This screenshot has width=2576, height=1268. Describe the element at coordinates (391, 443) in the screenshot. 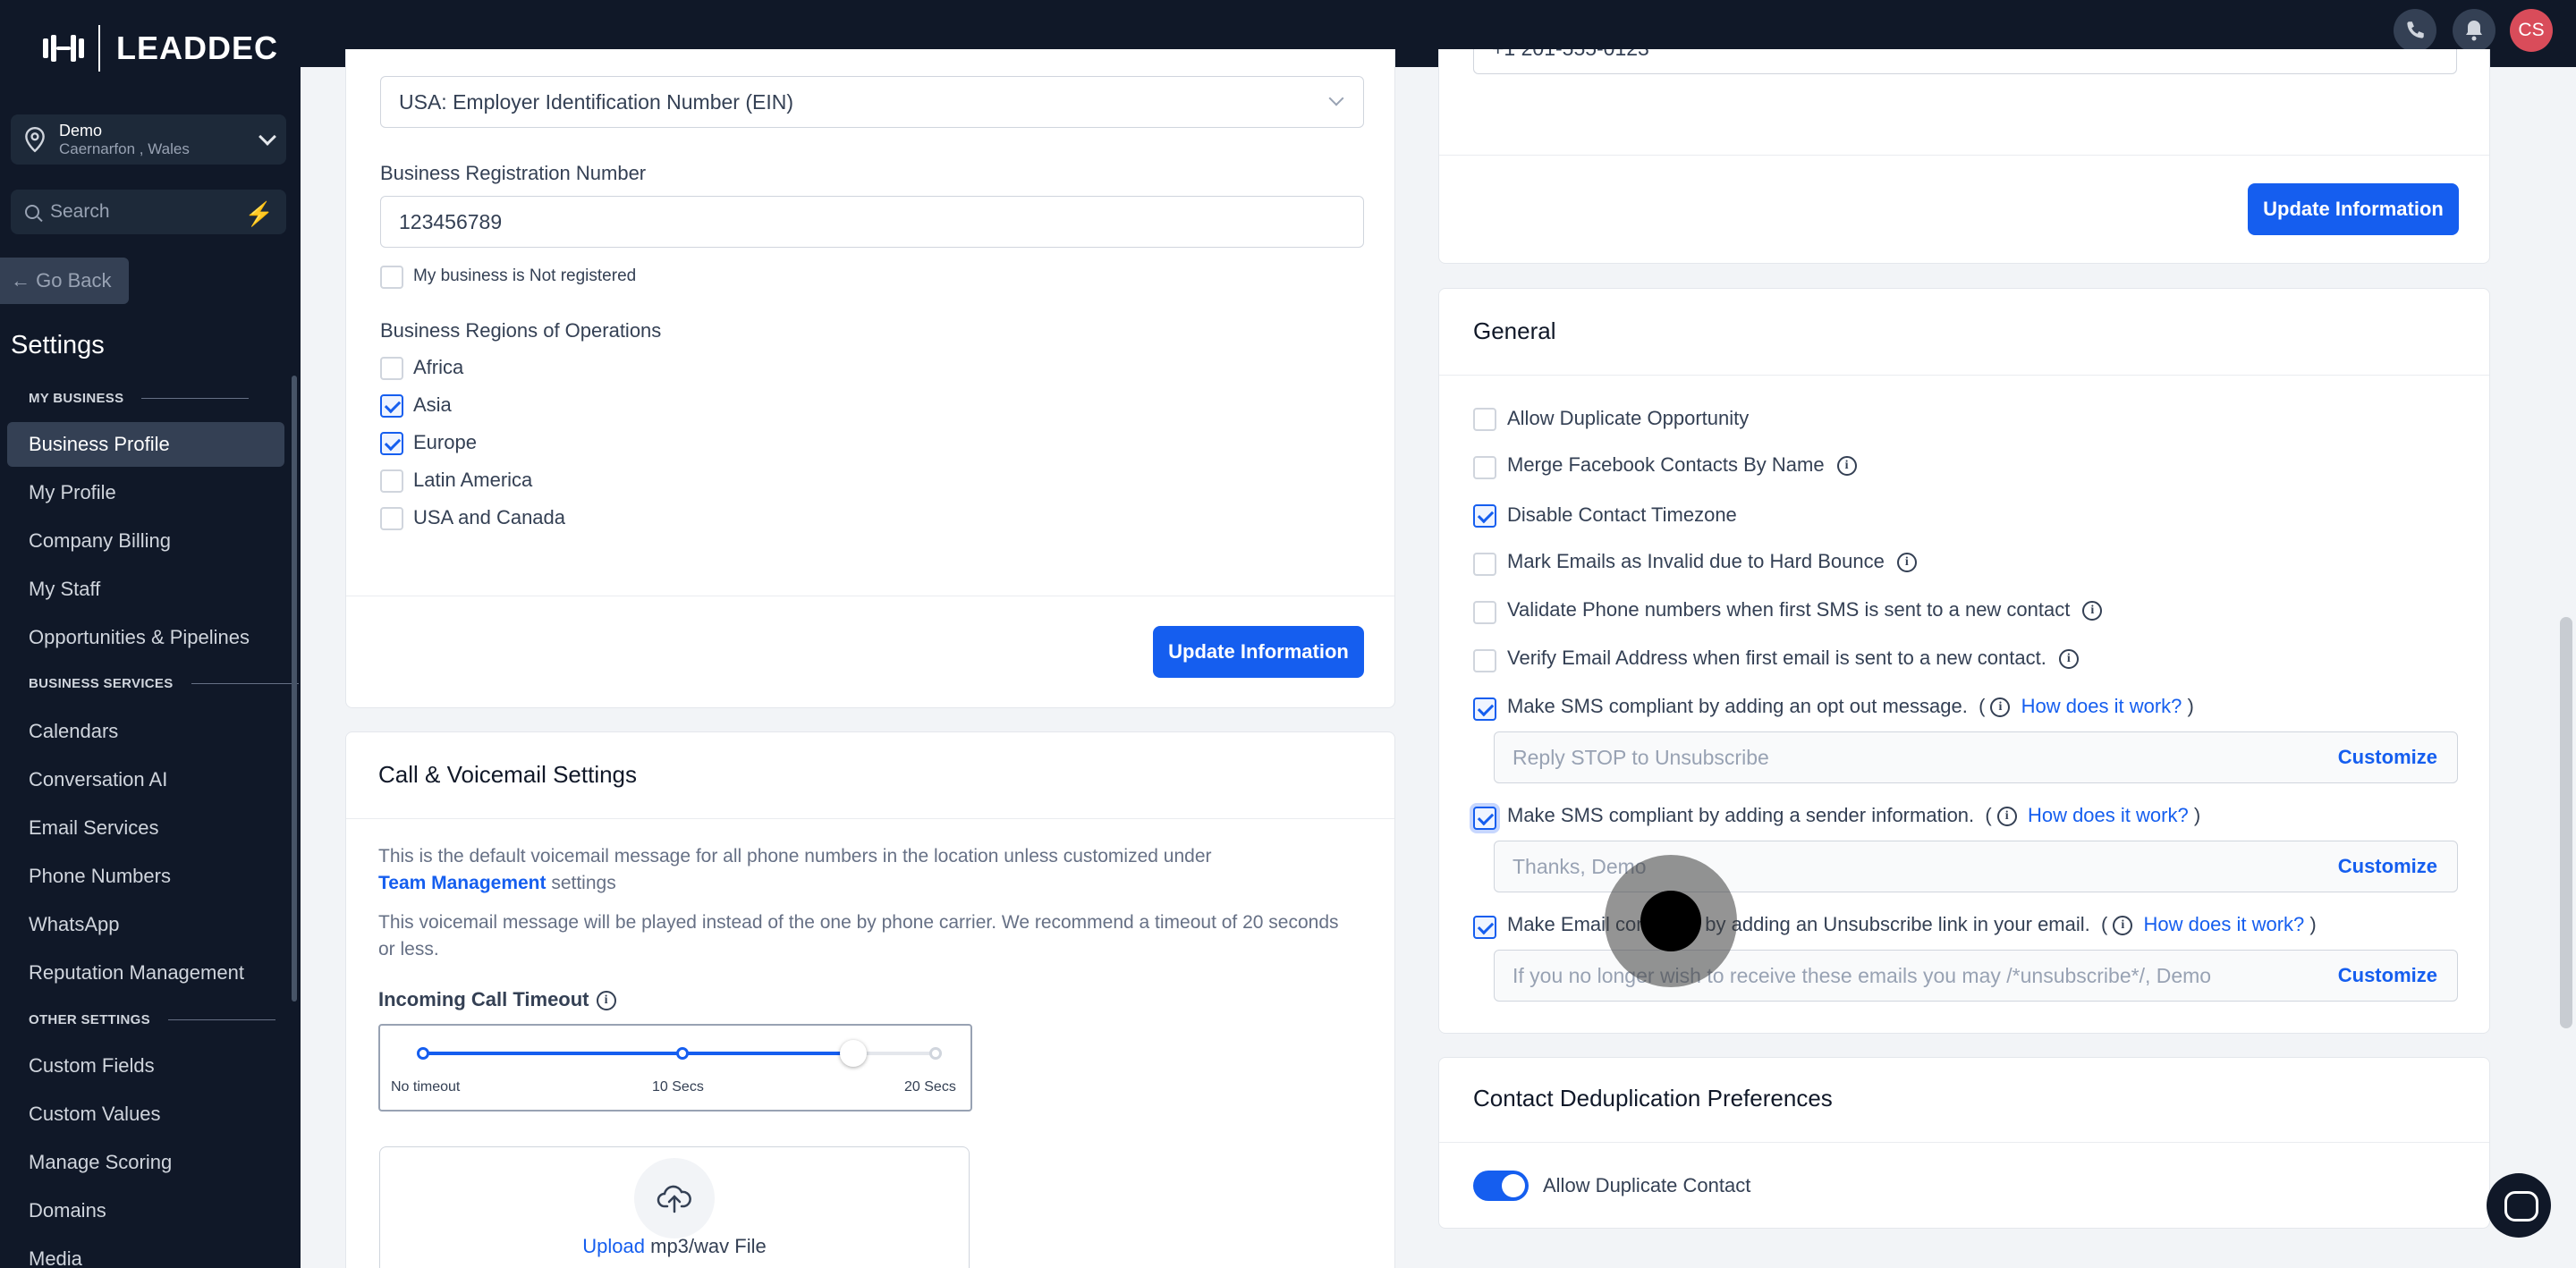

I see `region-europe-checkbox` at that location.